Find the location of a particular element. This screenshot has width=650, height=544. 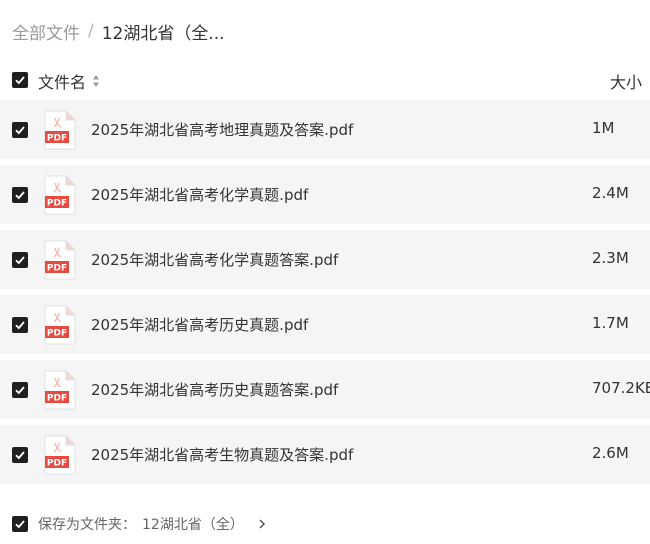

select-all-checkbox is located at coordinates (20, 80).